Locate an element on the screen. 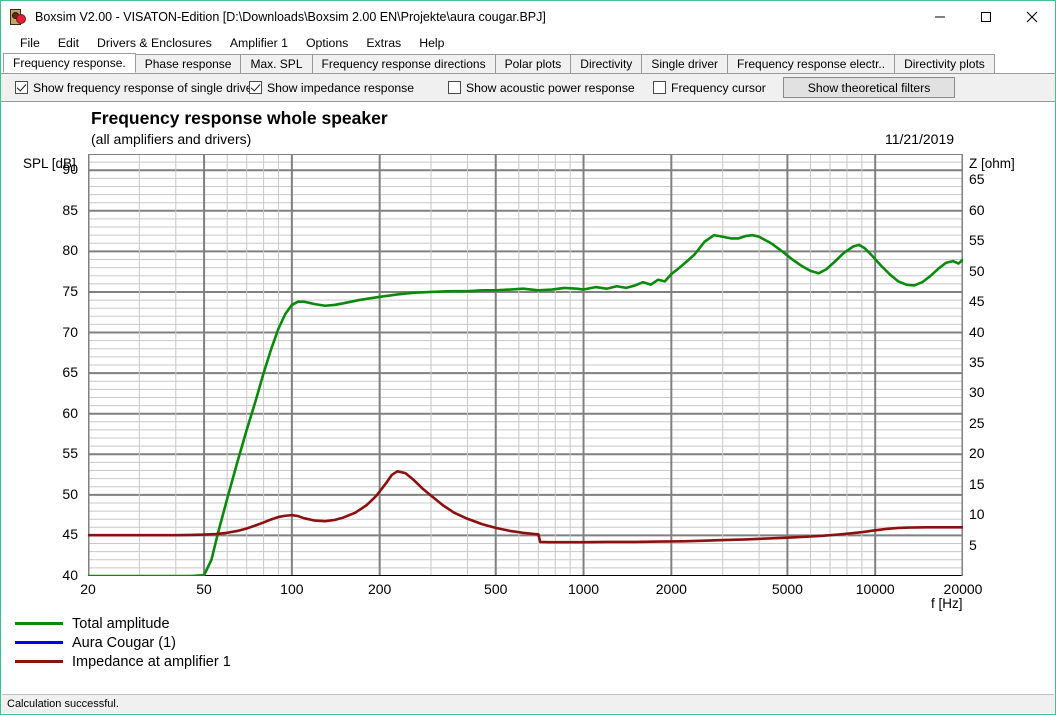 The image size is (1056, 715). x-axis-tick: 500 is located at coordinates (496, 589).